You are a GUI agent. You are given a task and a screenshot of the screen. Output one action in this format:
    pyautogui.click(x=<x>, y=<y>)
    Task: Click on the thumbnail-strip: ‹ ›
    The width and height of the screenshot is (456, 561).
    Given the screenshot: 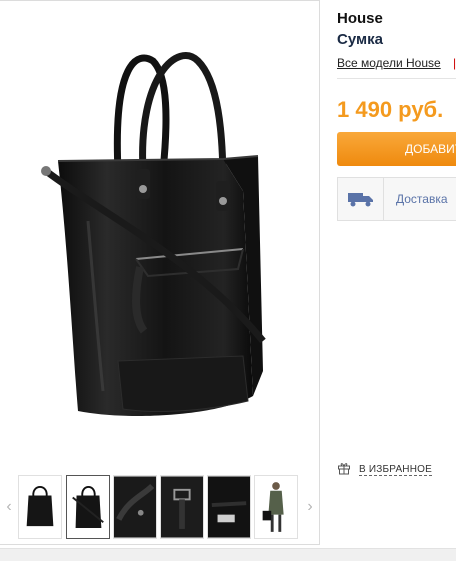 What is the action you would take?
    pyautogui.click(x=160, y=507)
    